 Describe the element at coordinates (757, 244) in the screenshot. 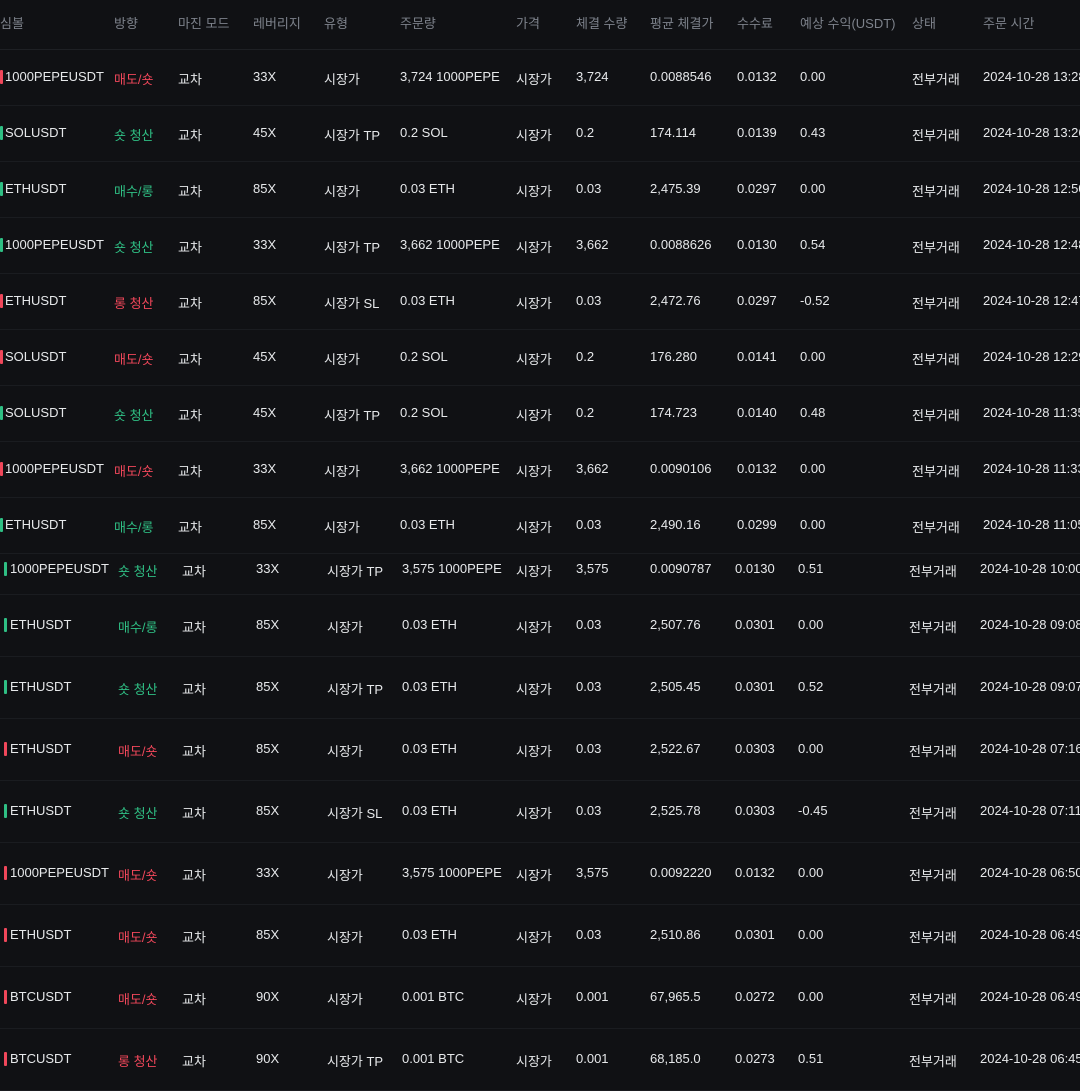

I see `fee-cell: 0.0130` at that location.